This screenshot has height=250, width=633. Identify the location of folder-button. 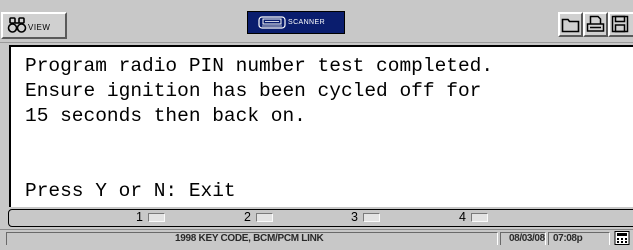
(570, 24).